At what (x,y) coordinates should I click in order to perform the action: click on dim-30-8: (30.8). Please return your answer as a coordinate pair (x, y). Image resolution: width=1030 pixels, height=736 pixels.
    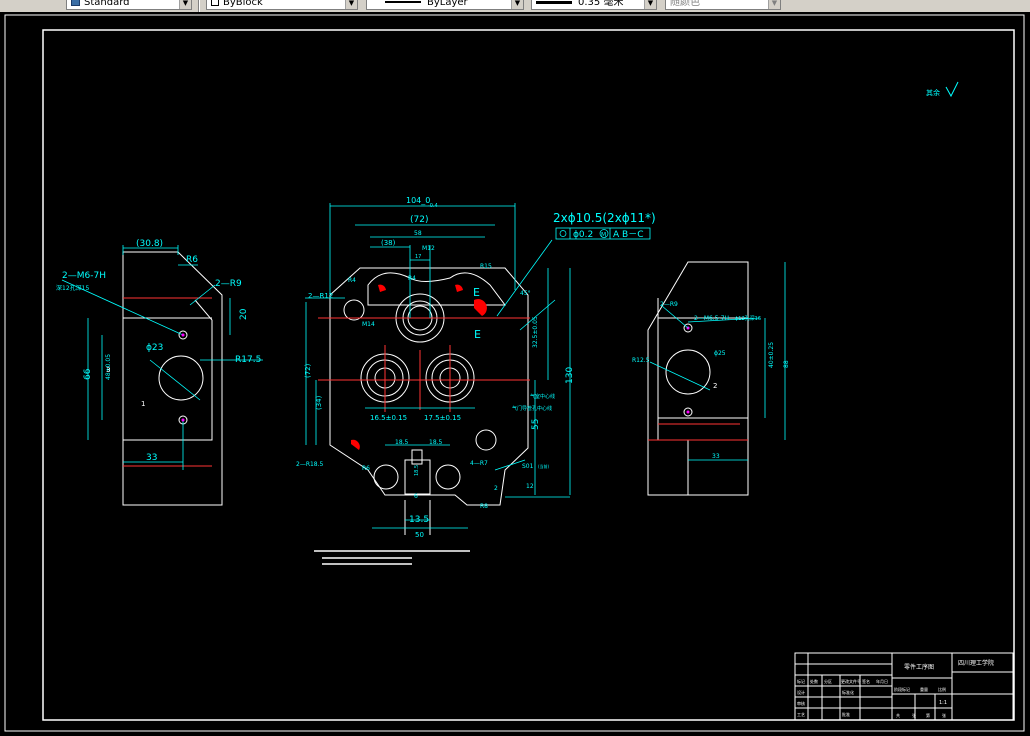
    Looking at the image, I should click on (149, 244).